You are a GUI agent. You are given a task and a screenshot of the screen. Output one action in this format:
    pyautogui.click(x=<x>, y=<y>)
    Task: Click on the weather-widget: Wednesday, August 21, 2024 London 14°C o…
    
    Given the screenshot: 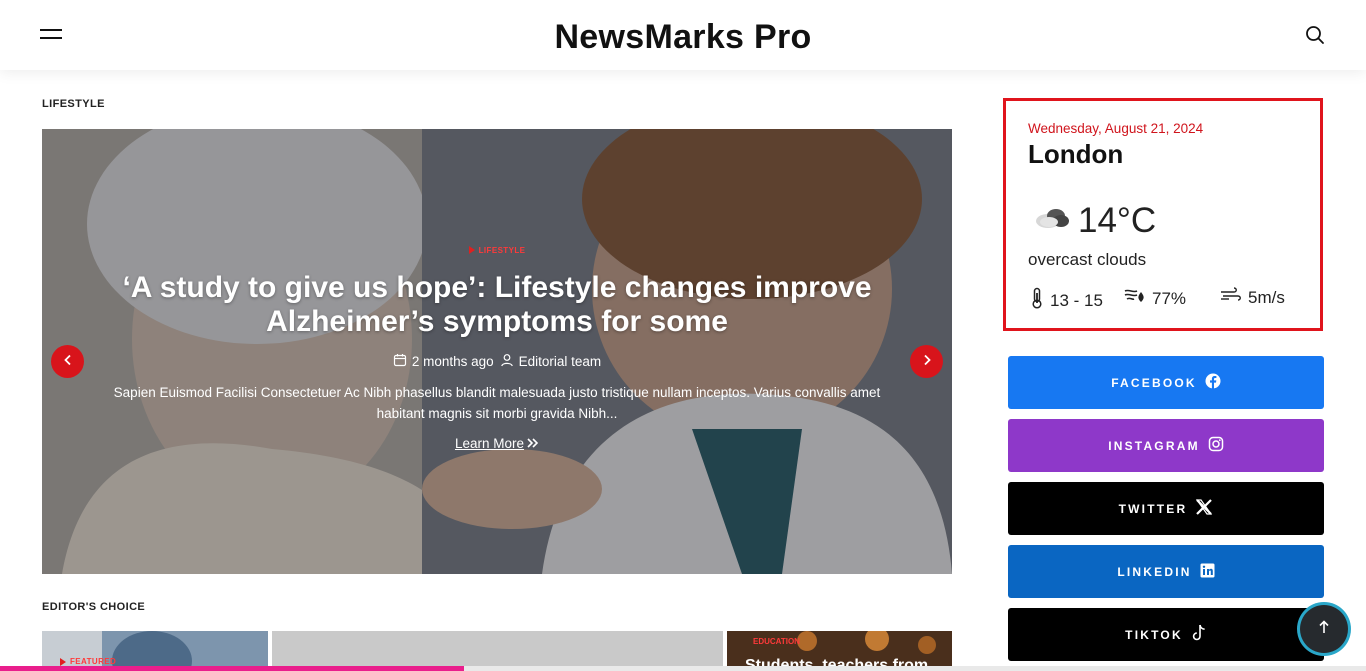 What is the action you would take?
    pyautogui.click(x=1163, y=214)
    